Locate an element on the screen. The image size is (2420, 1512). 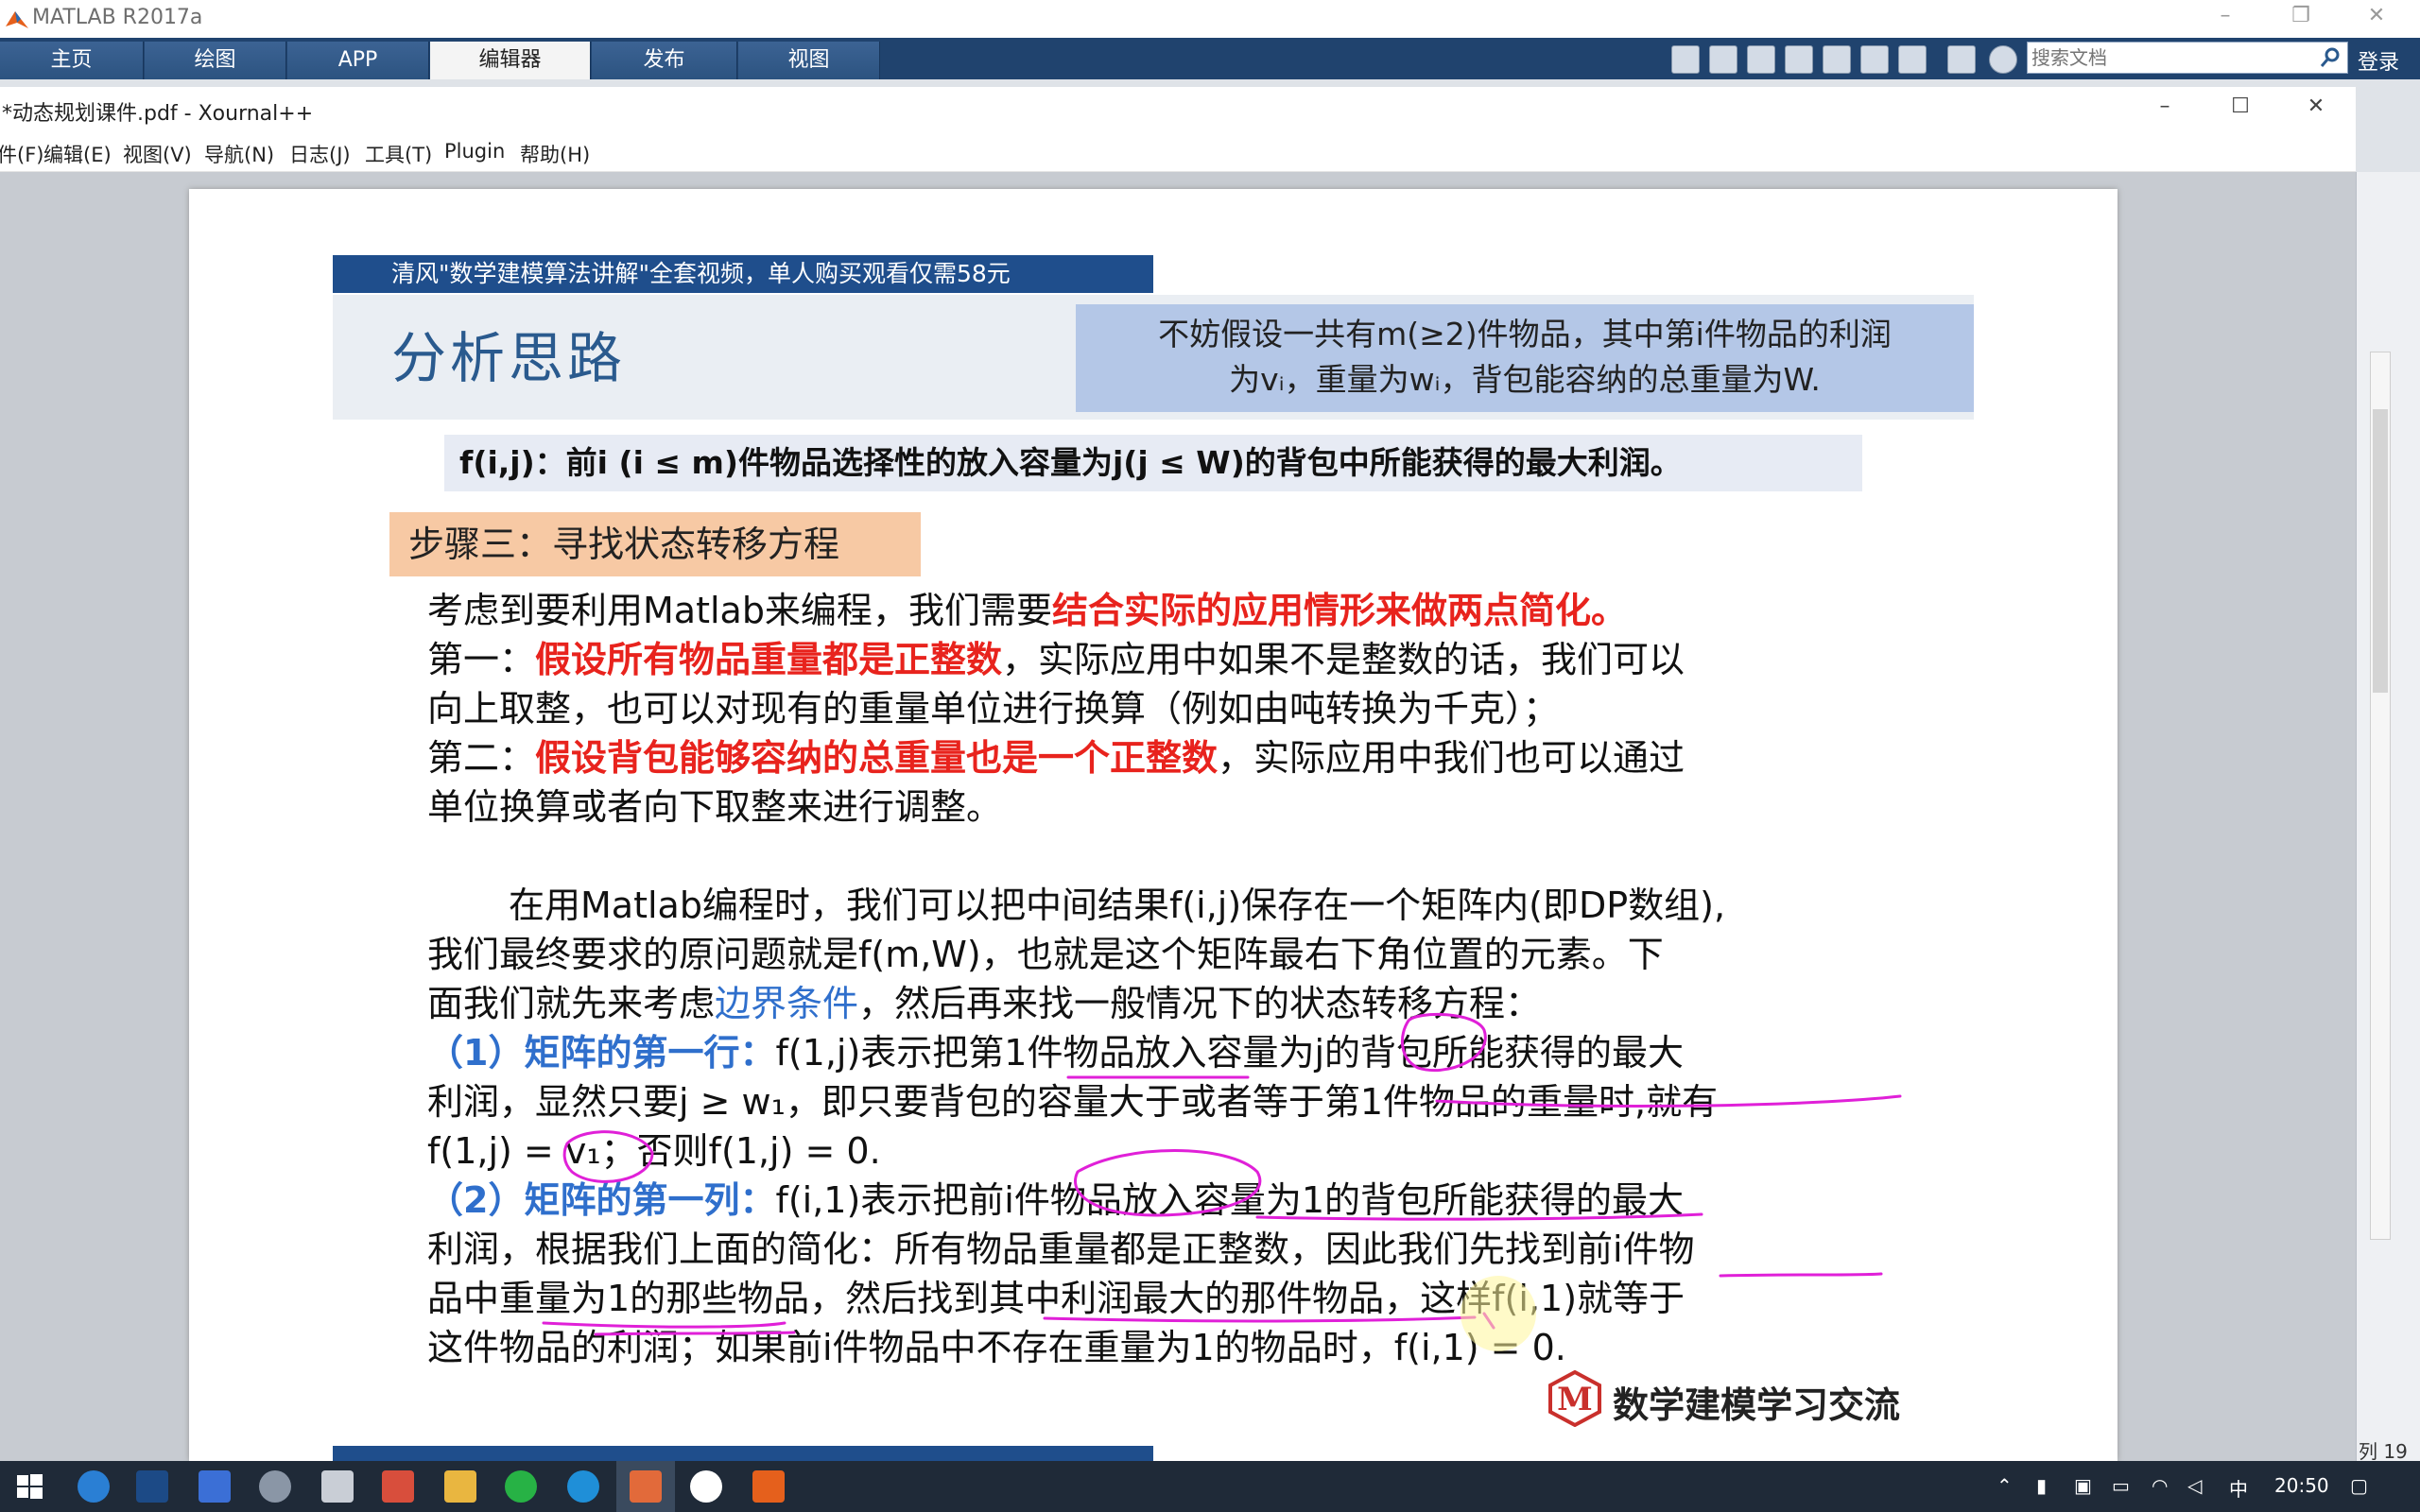
xournal-window-title: *动态规划课件.pdf - Xournal++ is located at coordinates (158, 114).